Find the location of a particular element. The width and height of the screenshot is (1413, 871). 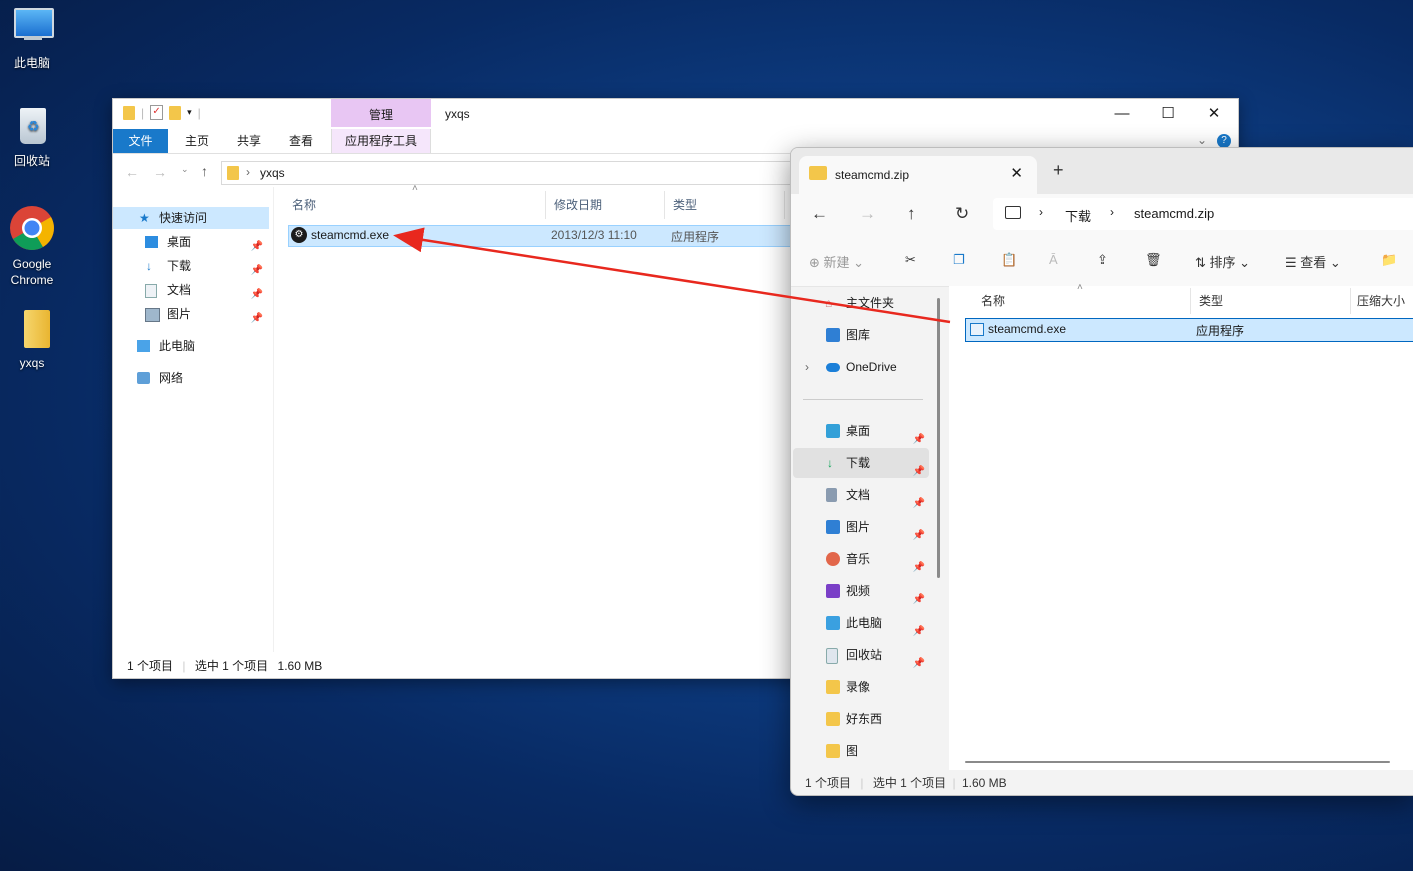

rename-icon: Ā is located at coordinates (1053, 259).